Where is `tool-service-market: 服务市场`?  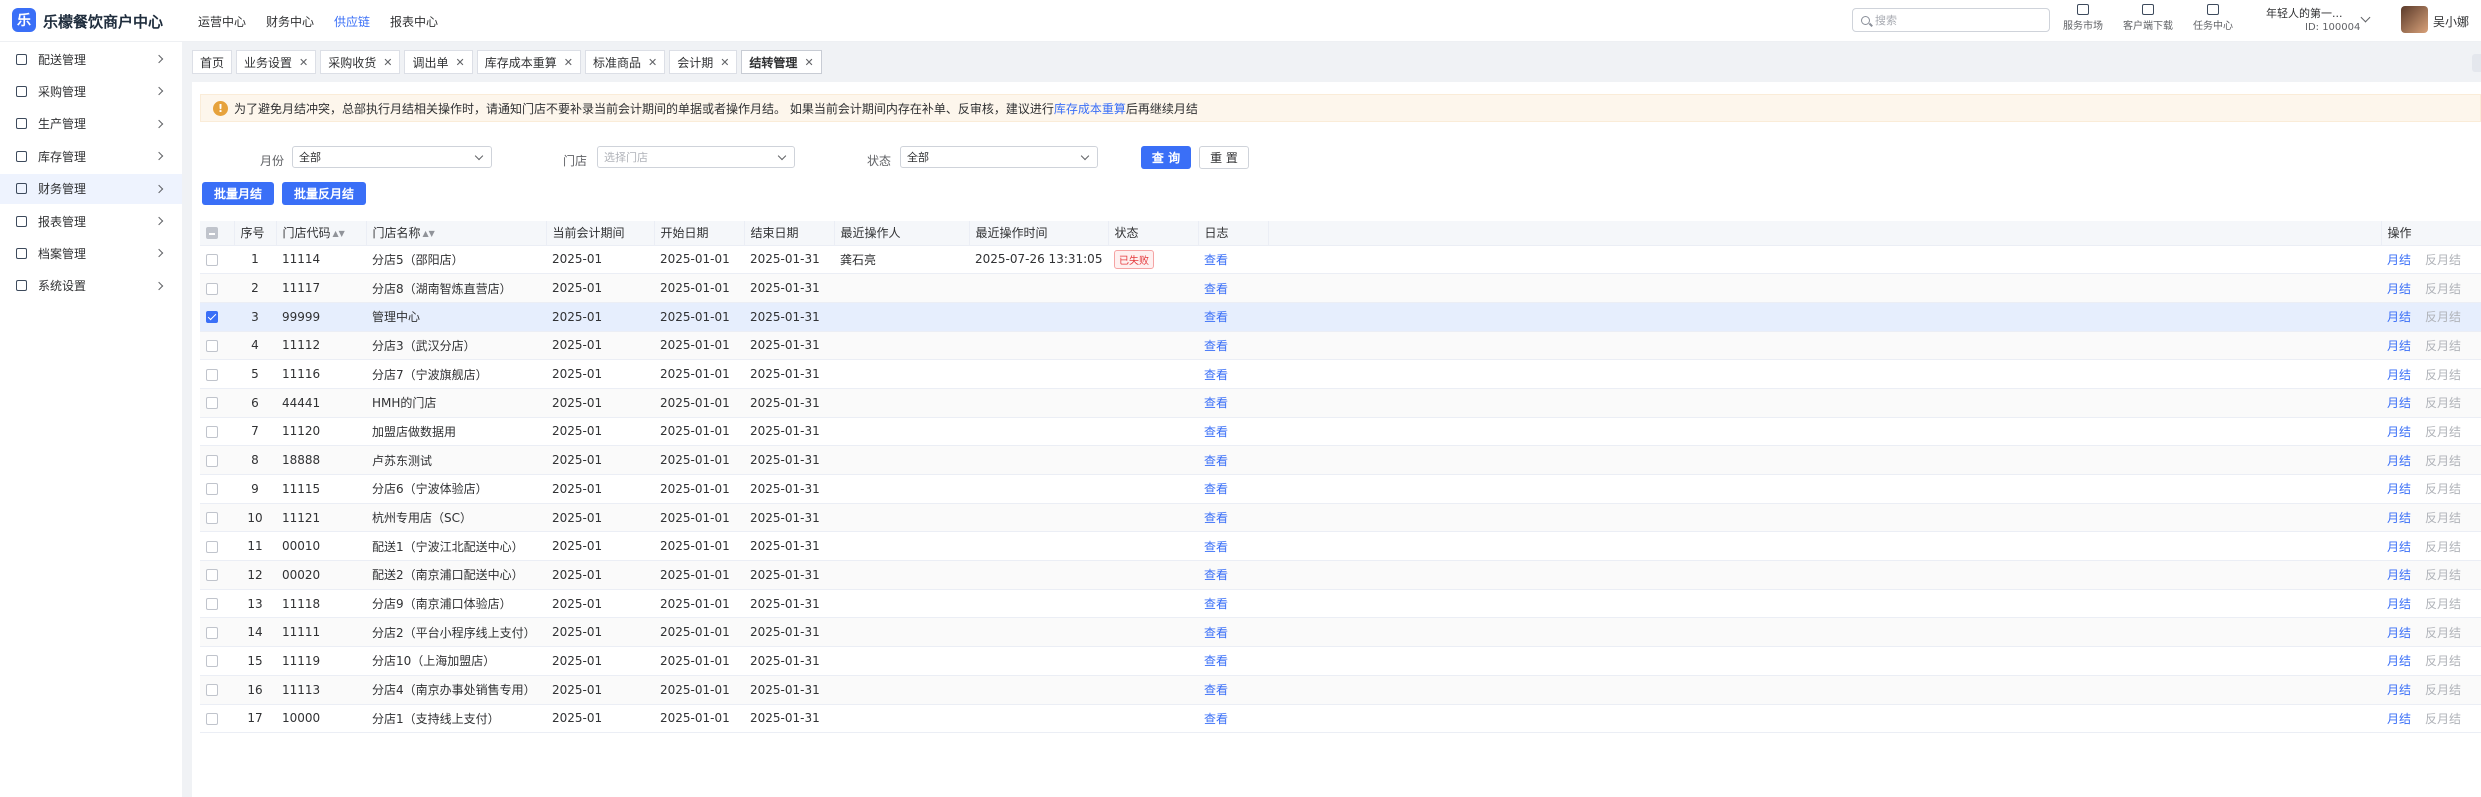
tool-service-market: 服务市场 is located at coordinates (2083, 18).